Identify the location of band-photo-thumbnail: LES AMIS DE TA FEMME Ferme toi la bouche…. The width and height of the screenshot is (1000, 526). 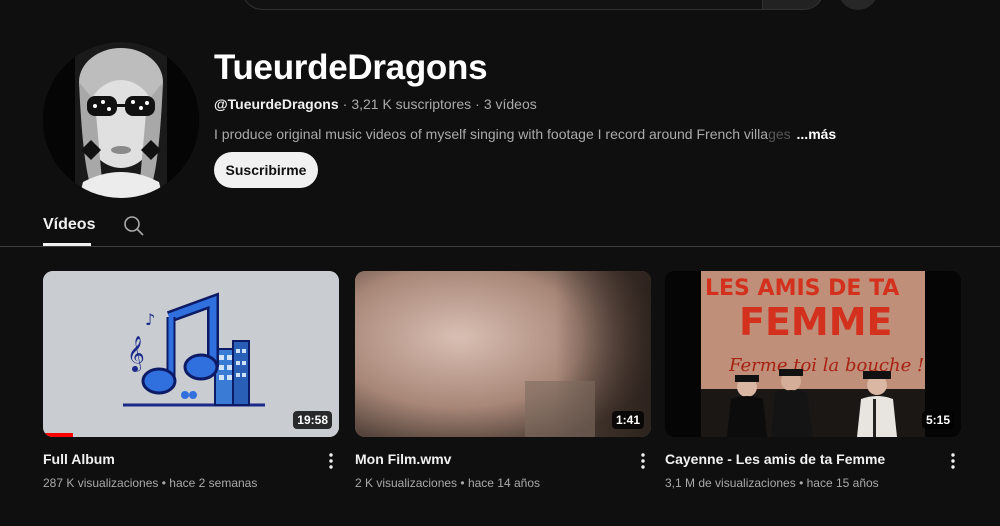
(813, 354).